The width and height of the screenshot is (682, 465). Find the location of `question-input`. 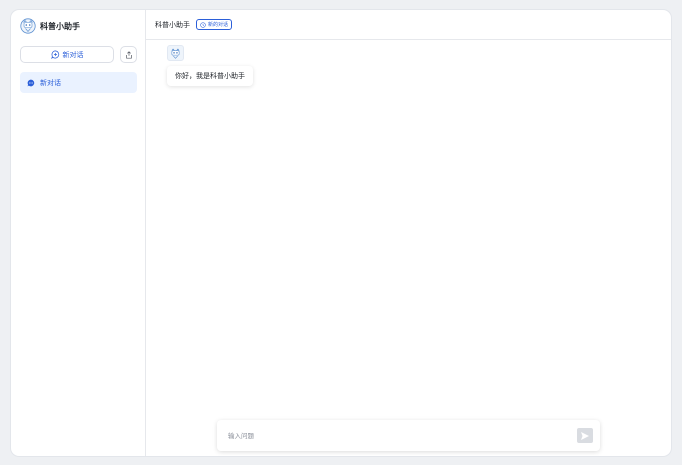

question-input is located at coordinates (393, 435).